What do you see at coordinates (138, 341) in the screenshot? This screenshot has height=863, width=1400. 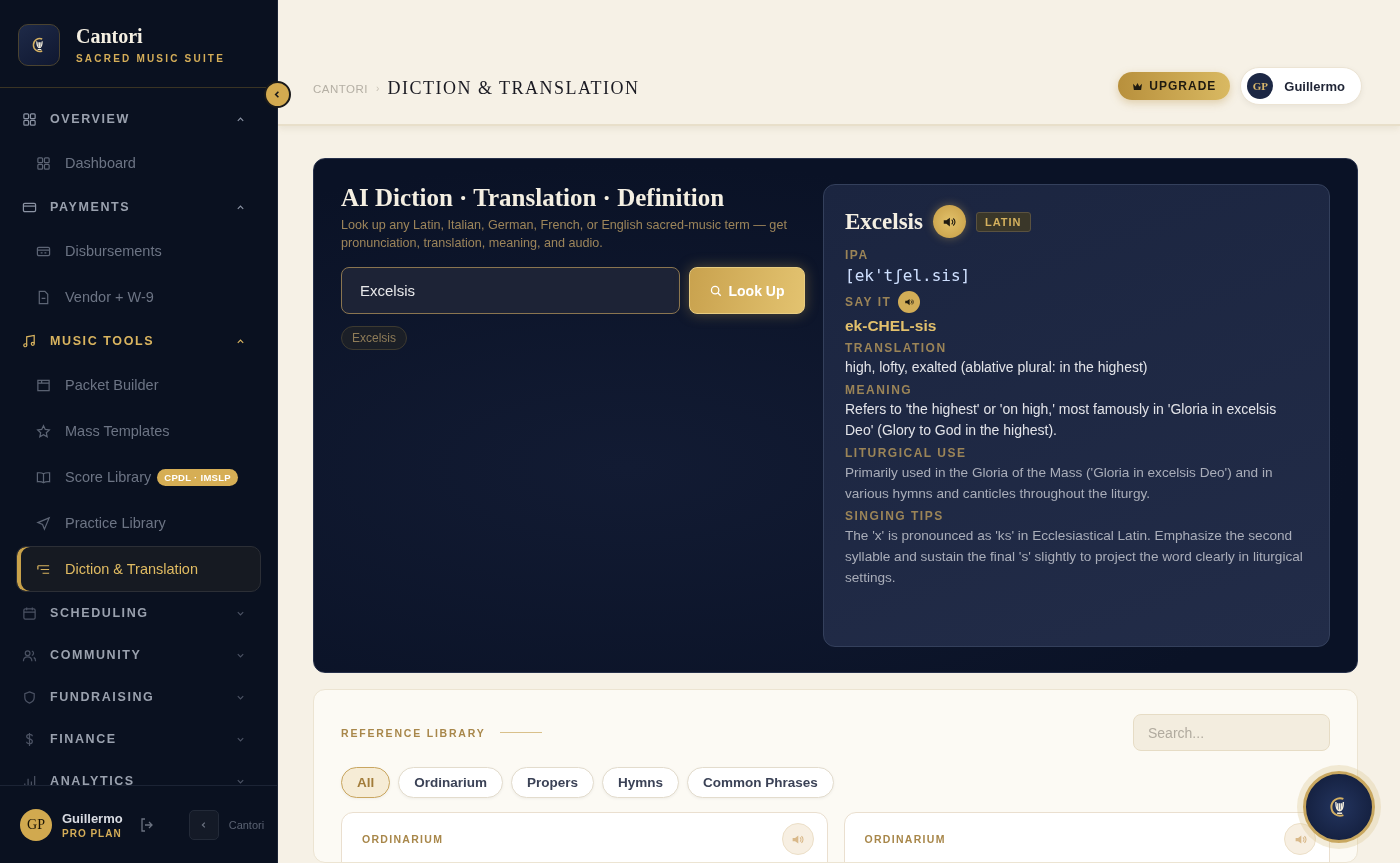 I see `nav-group-header: MUSIC TOOLS` at bounding box center [138, 341].